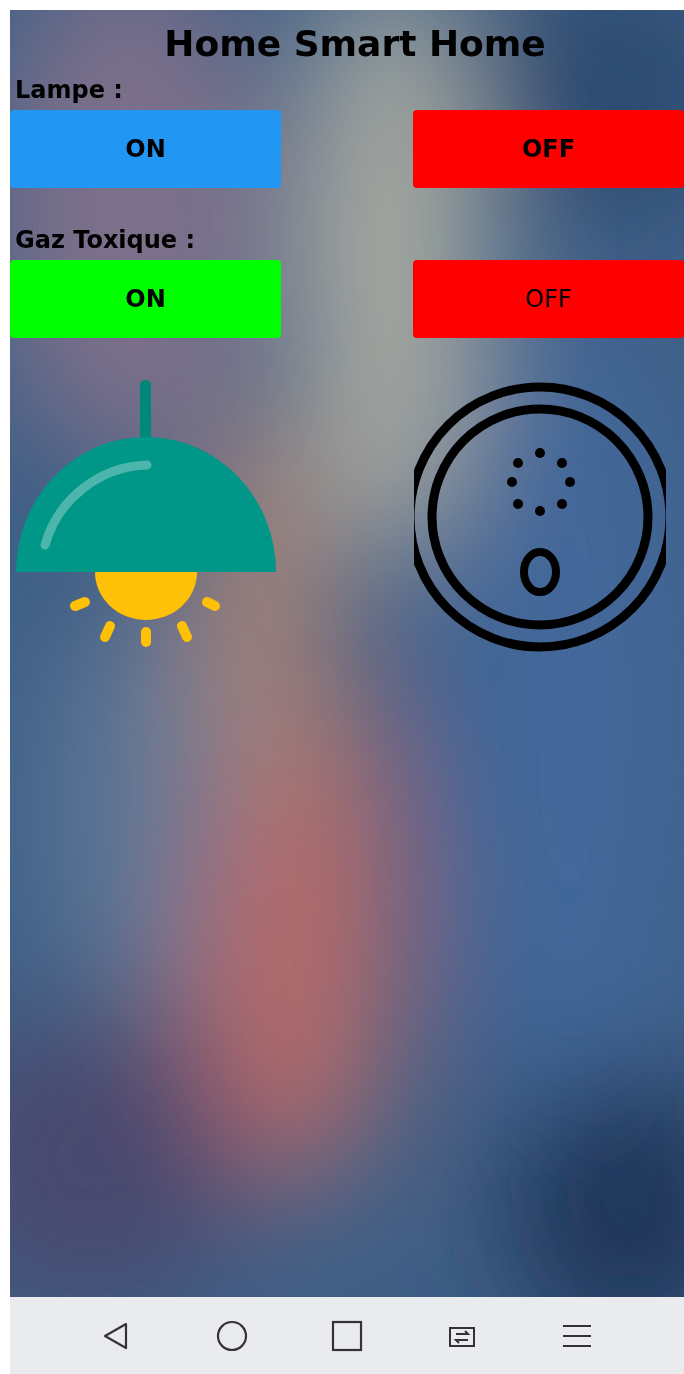  Describe the element at coordinates (347, 1335) in the screenshot. I see `recents-icon` at that location.